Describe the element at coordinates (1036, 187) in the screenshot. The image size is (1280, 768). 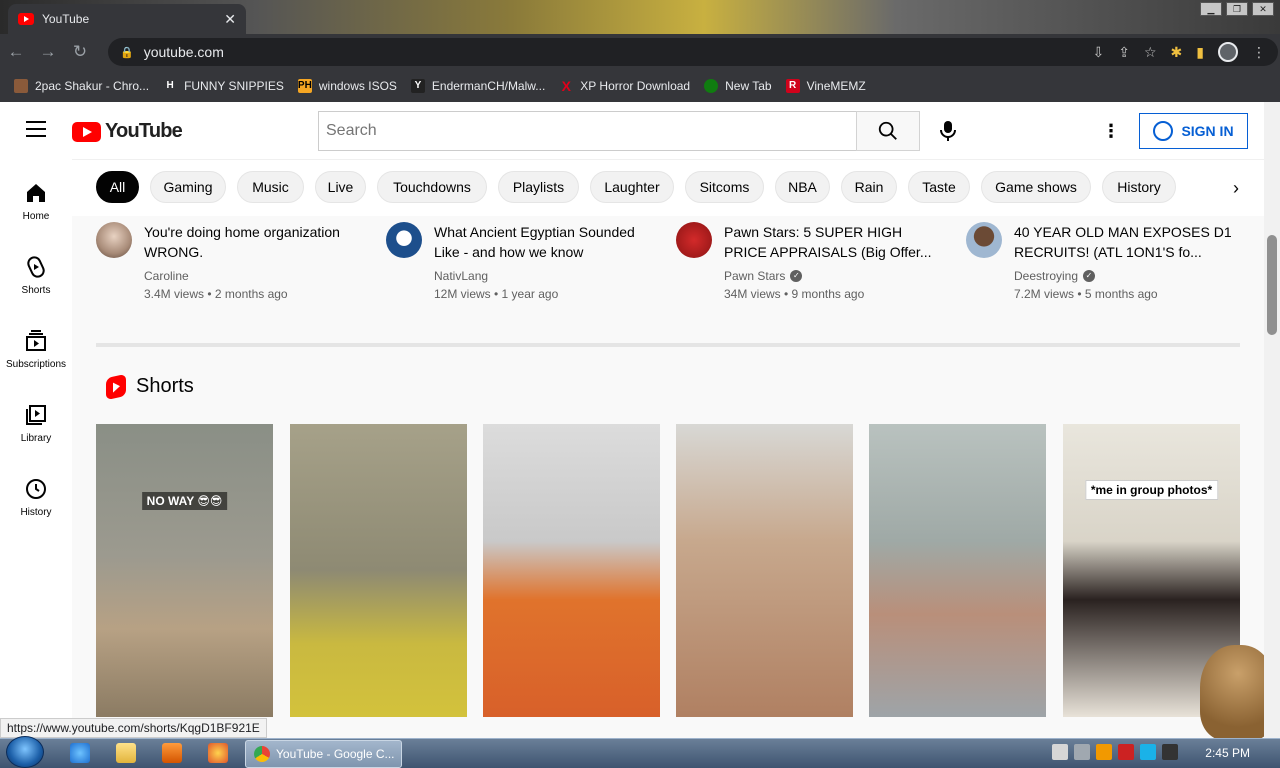
I see `chip-game-shows: Game shows` at that location.